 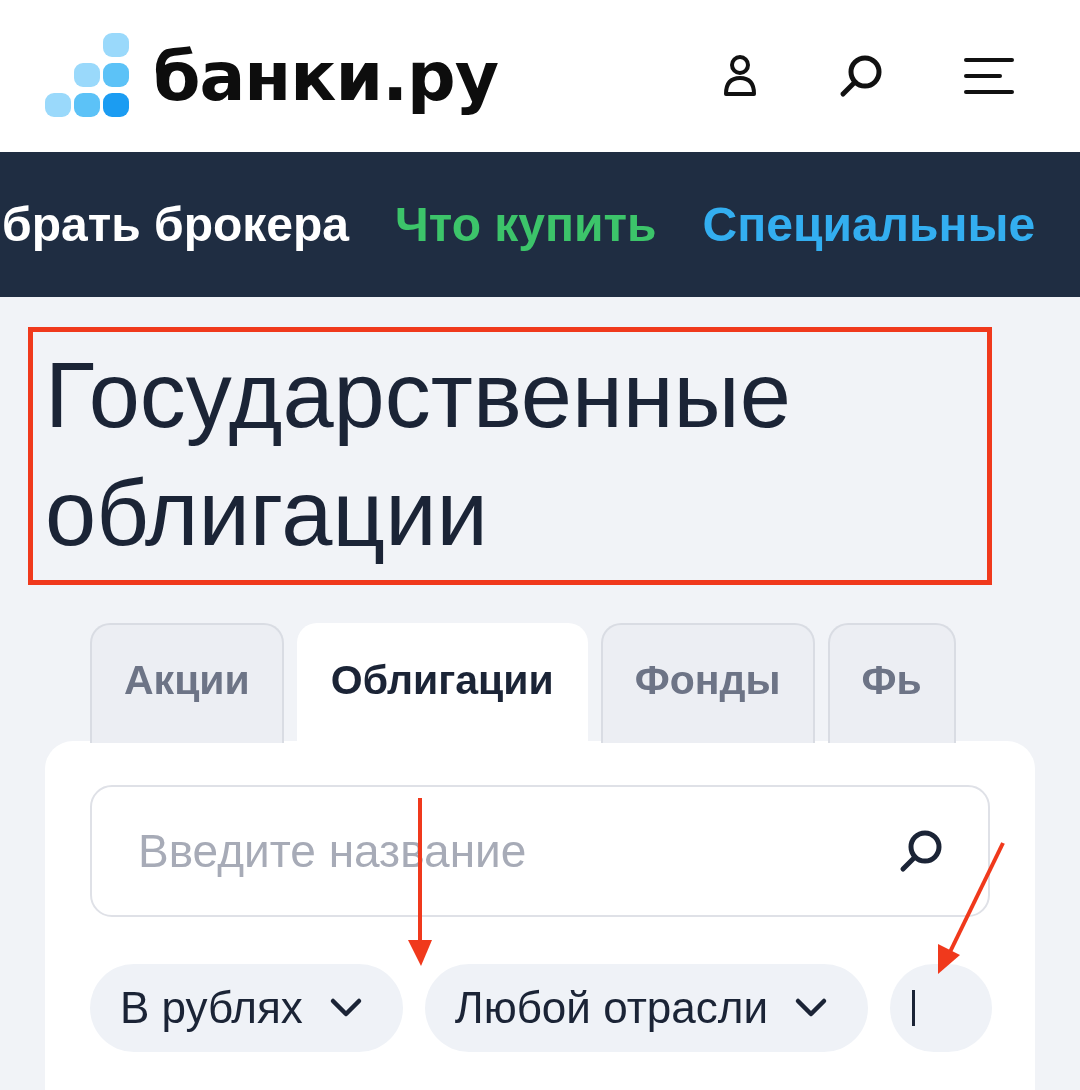 What do you see at coordinates (740, 76) in the screenshot?
I see `user-icon` at bounding box center [740, 76].